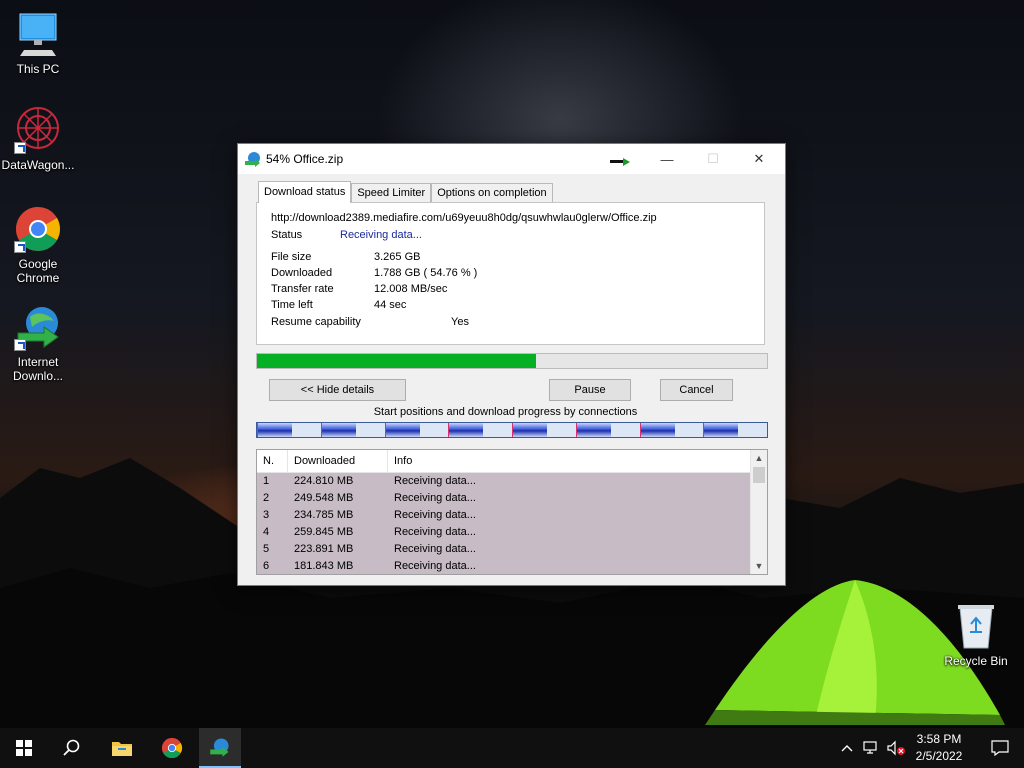 The width and height of the screenshot is (1024, 768). What do you see at coordinates (24, 748) in the screenshot?
I see `start-button` at bounding box center [24, 748].